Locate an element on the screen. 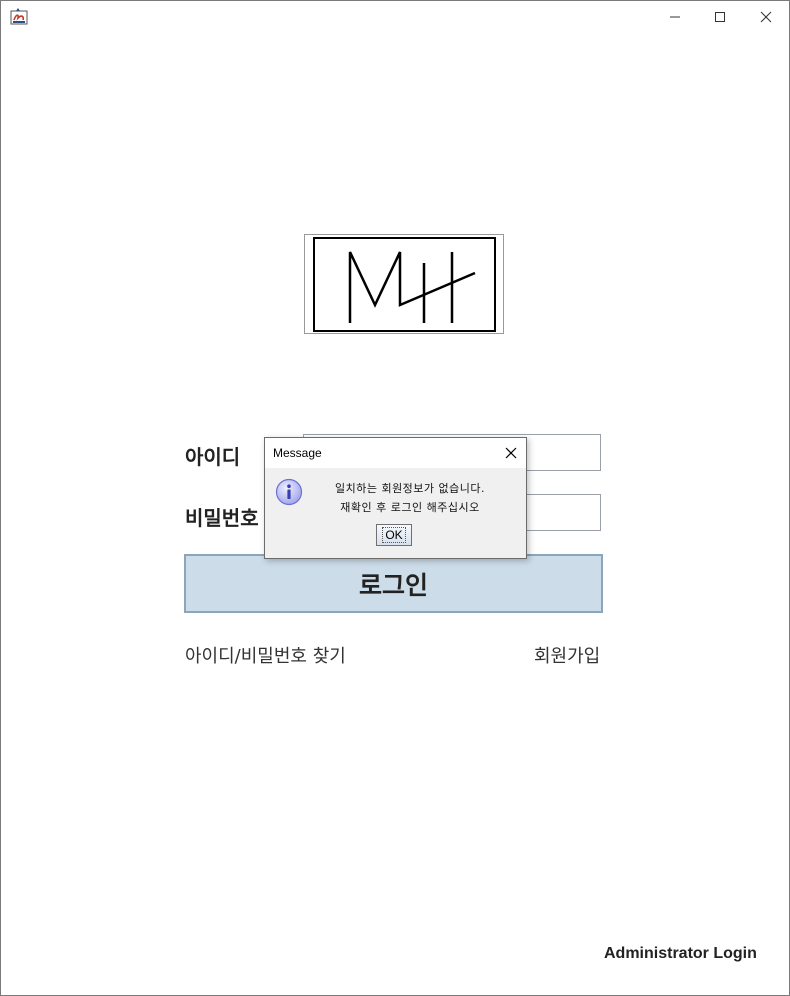 Image resolution: width=790 pixels, height=996 pixels. dialog-message-line2: 재확인 후 로그인 해주십시오 is located at coordinates (410, 507).